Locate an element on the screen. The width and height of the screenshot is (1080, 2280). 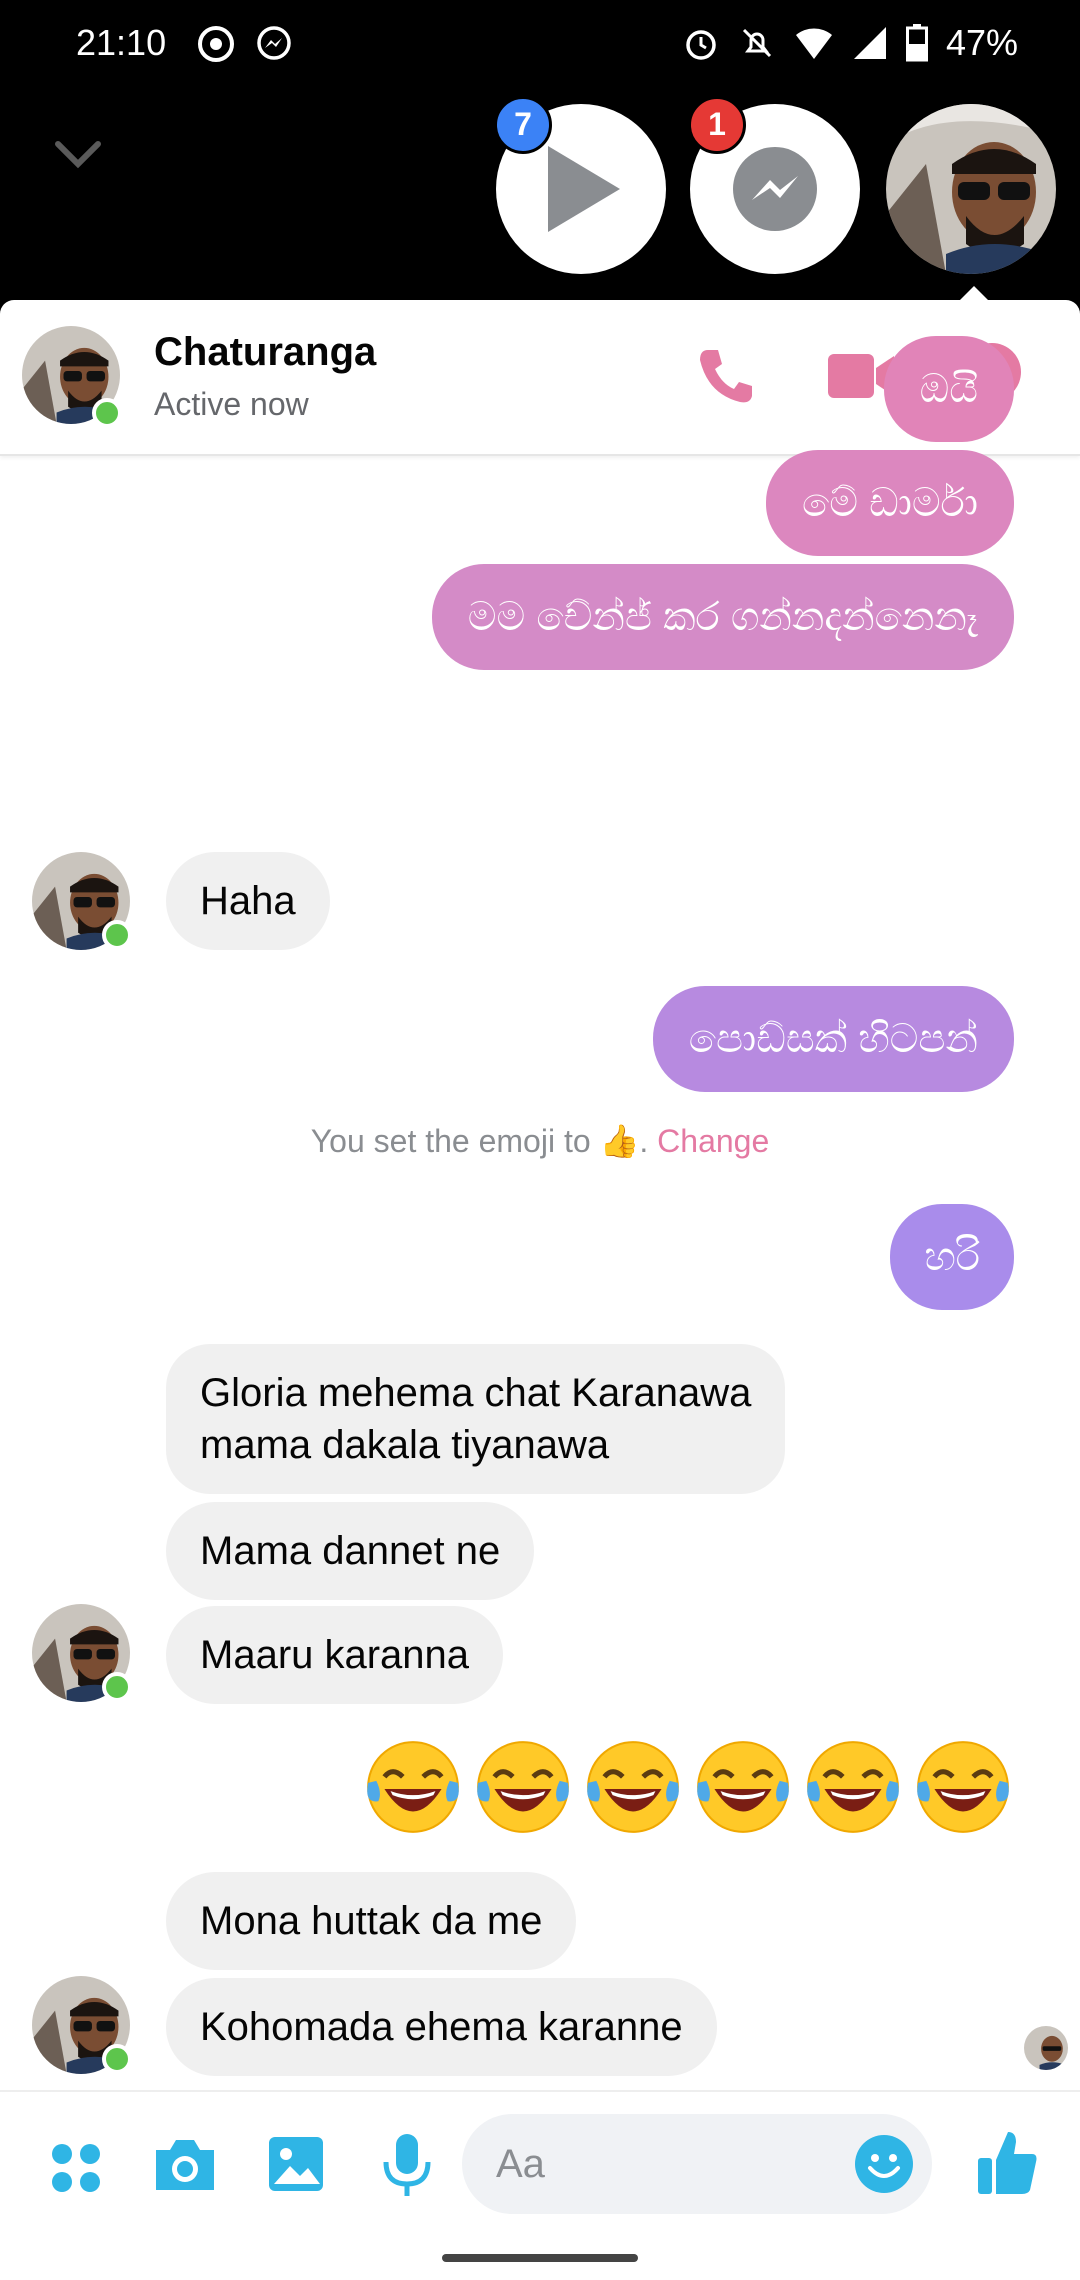
contact-chat-head is located at coordinates (971, 189).